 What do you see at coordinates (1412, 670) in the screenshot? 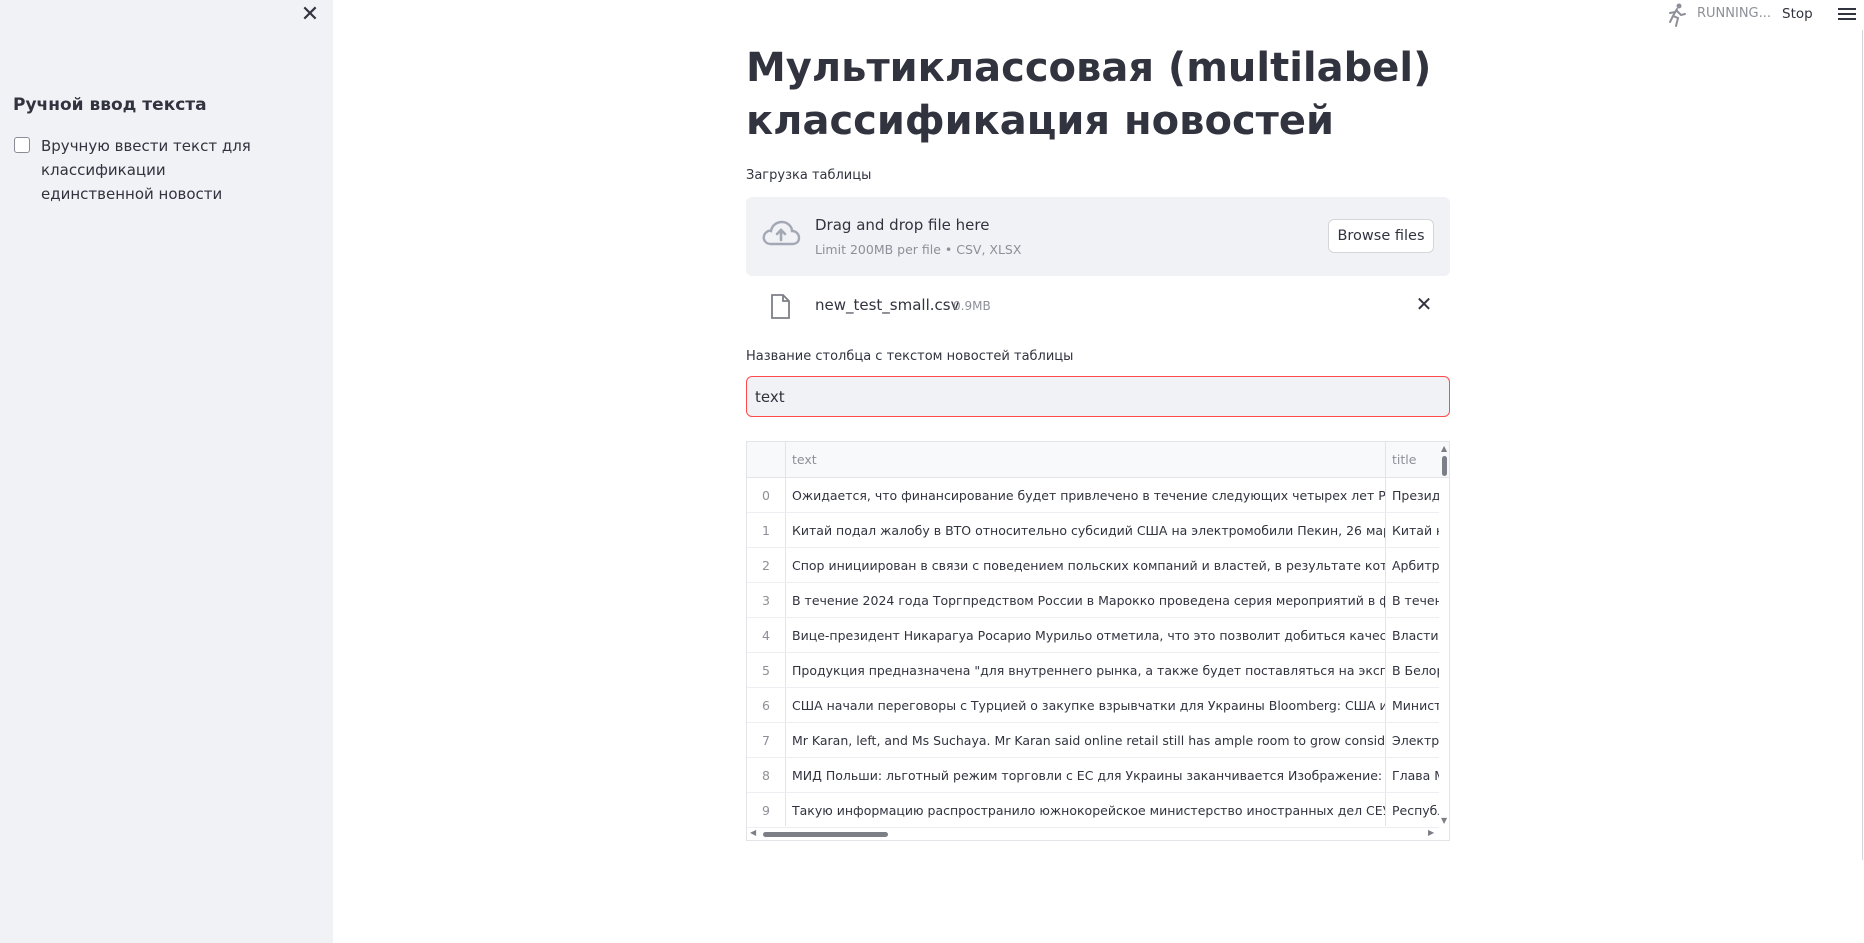
I see `cell-title: В Белор` at bounding box center [1412, 670].